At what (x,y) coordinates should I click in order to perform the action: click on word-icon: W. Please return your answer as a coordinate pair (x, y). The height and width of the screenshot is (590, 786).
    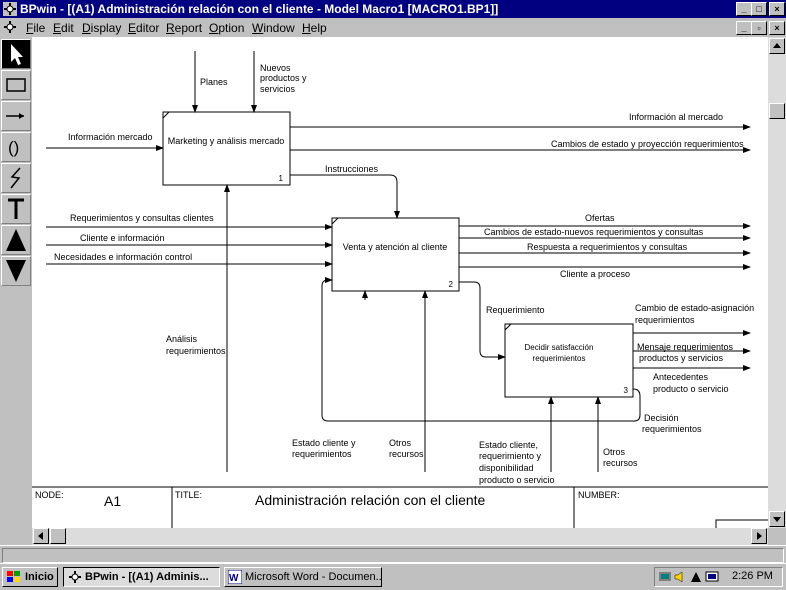
    Looking at the image, I should click on (235, 577).